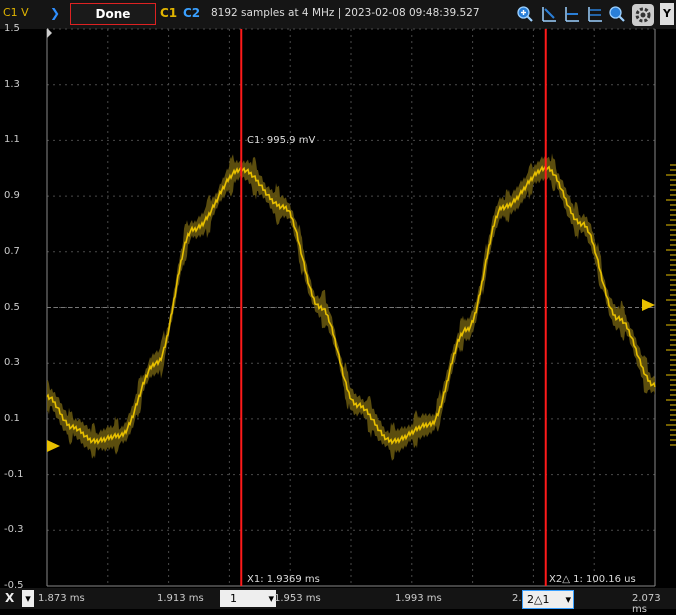  Describe the element at coordinates (9, 598) in the screenshot. I see `x-axis-button: X` at that location.